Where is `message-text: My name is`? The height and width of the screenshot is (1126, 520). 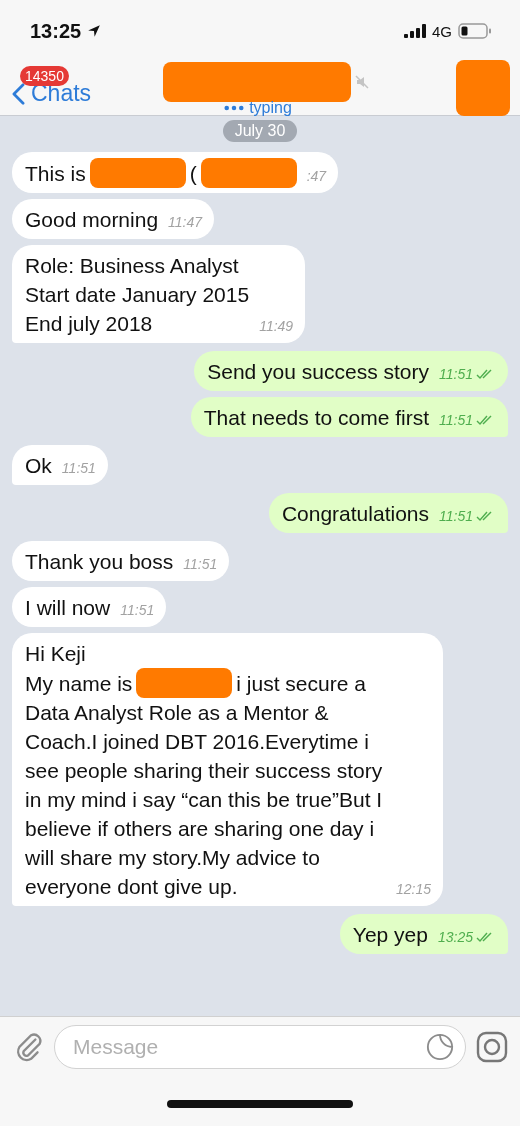 message-text: My name is is located at coordinates (79, 683).